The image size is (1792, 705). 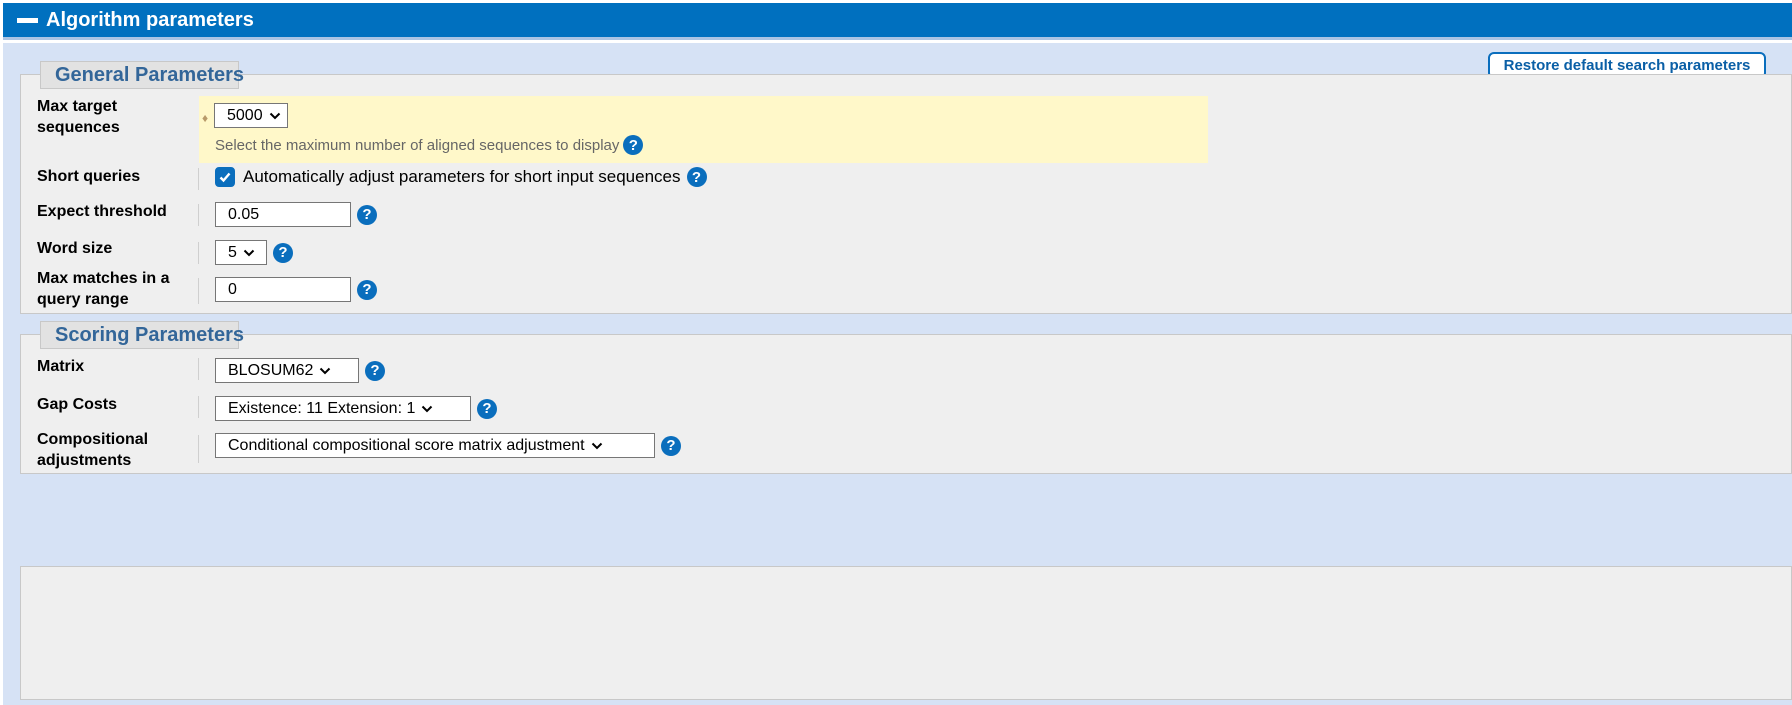 I want to click on gap-costs-field: Existence: 11 Extension: 1 ?, so click(x=356, y=408).